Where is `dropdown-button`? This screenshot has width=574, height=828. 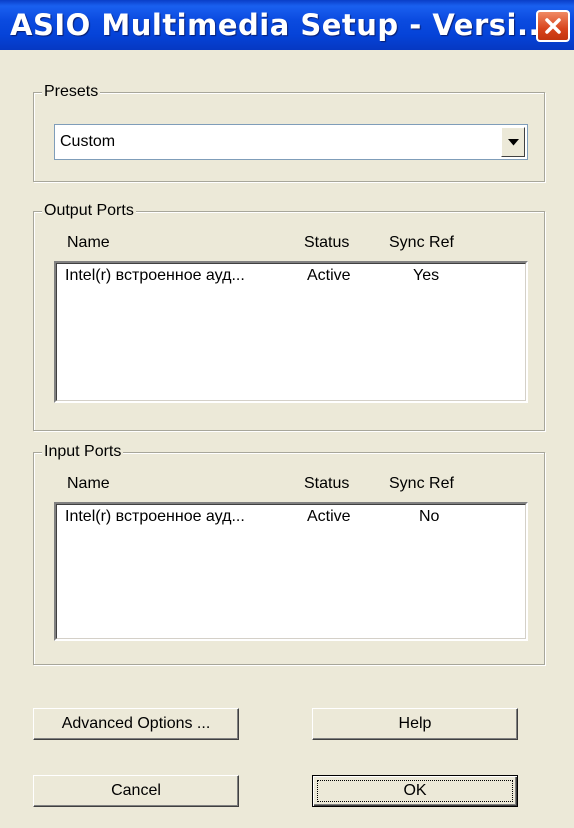 dropdown-button is located at coordinates (513, 142).